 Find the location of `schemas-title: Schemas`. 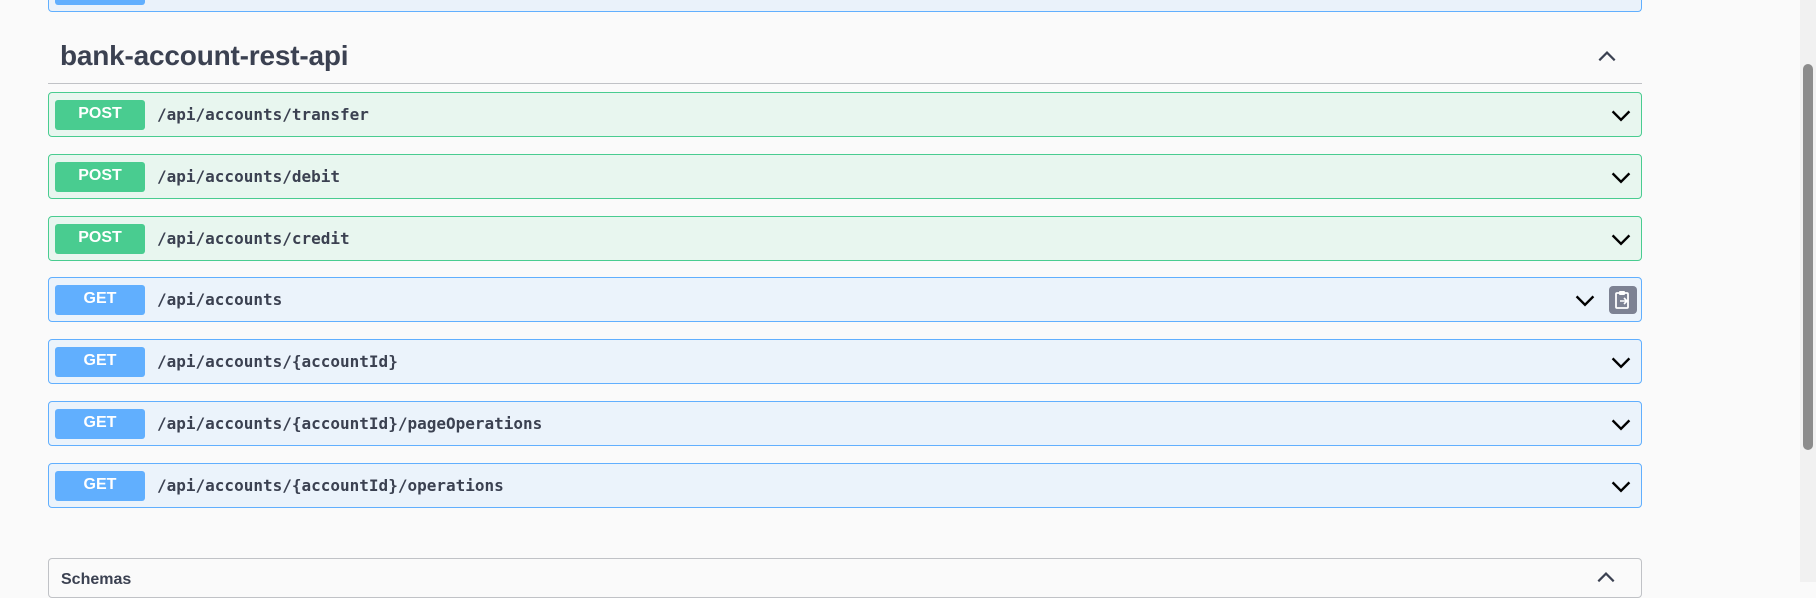

schemas-title: Schemas is located at coordinates (96, 579).